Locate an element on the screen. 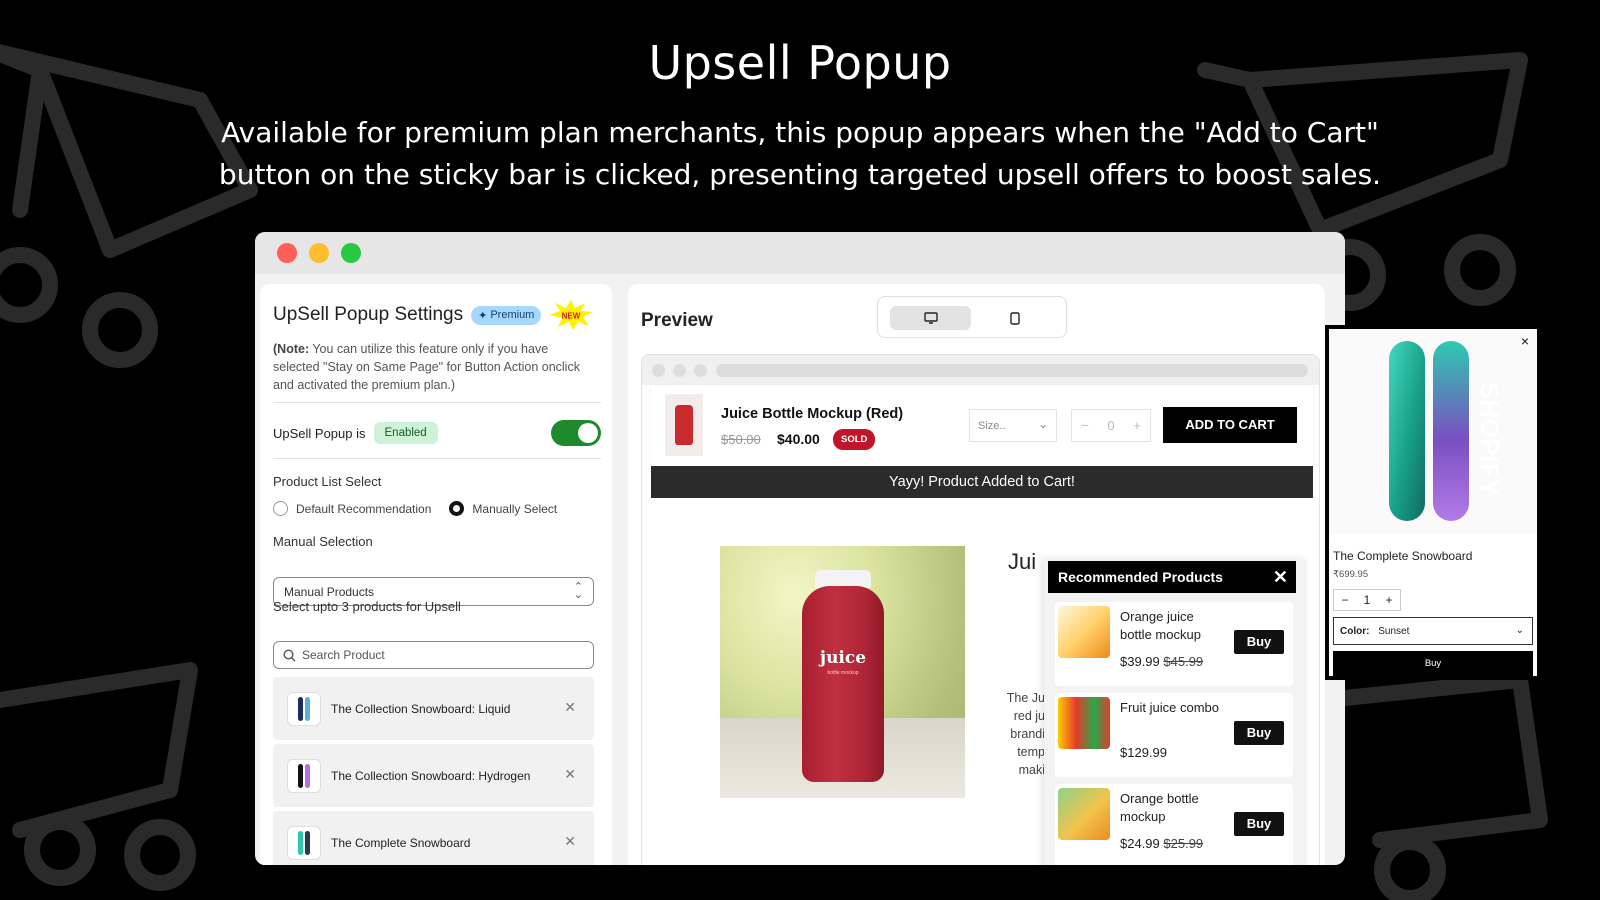 The width and height of the screenshot is (1600, 900). snowboard-brand-text: SHOPIFY is located at coordinates (1490, 439).